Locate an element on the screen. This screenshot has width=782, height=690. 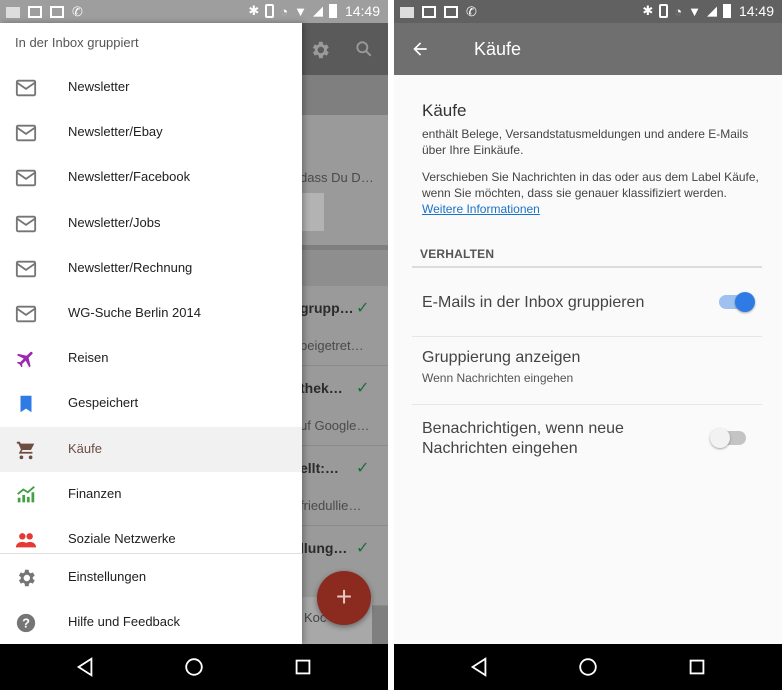
status-bar: ✆ ✱ ◔ ▼ ◢ 14:49 is located at coordinates (194, 11).